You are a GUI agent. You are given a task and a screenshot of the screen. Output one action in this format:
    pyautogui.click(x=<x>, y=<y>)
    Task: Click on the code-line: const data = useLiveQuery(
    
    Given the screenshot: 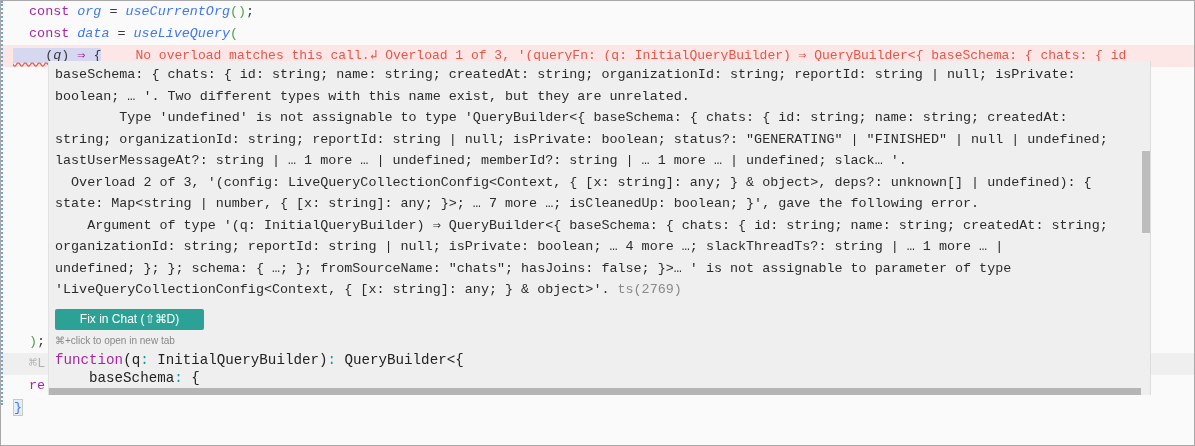 What is the action you would take?
    pyautogui.click(x=133, y=33)
    